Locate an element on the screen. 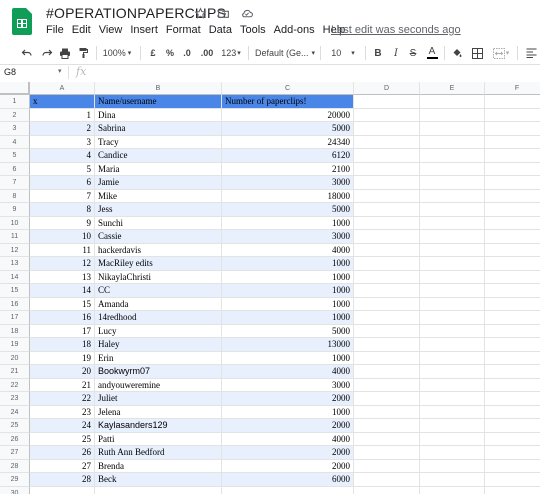 This screenshot has width=540, height=494. font-family-select: Default (Ge... ▾ is located at coordinates (286, 53).